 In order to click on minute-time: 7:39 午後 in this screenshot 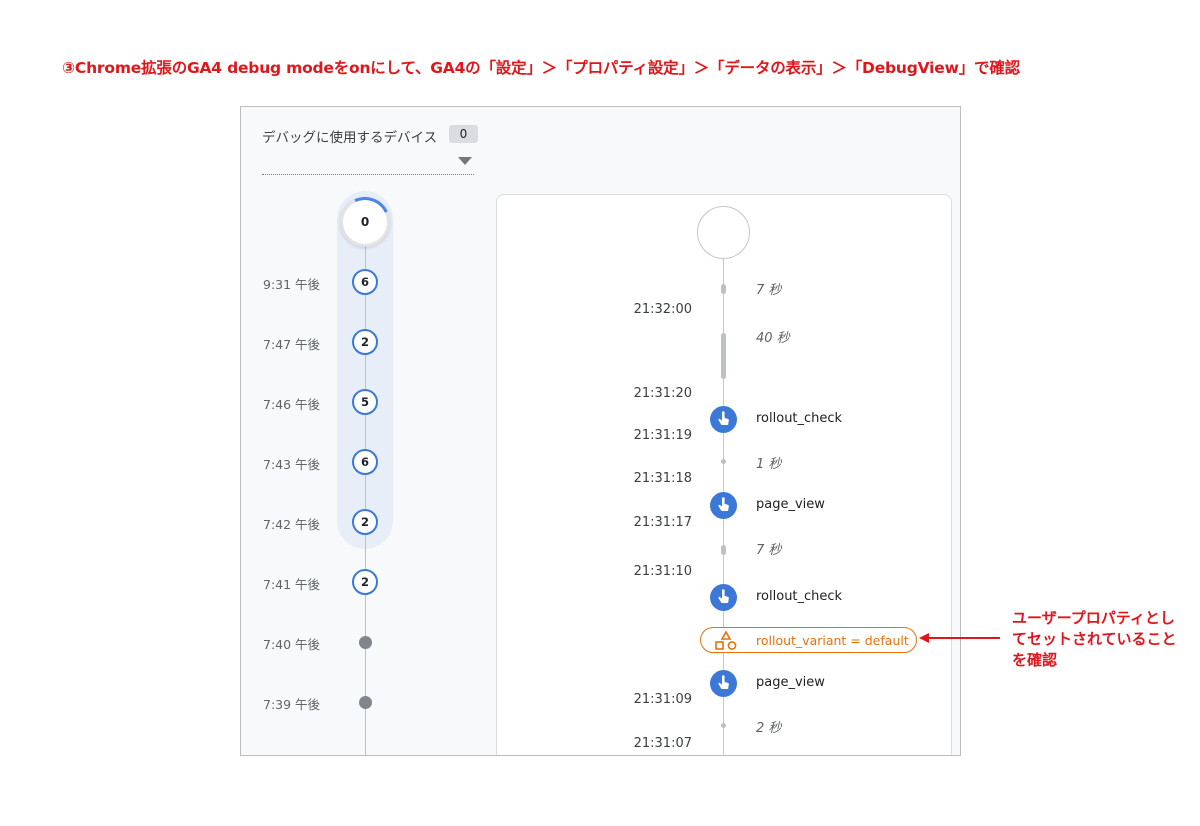, I will do `click(292, 704)`.